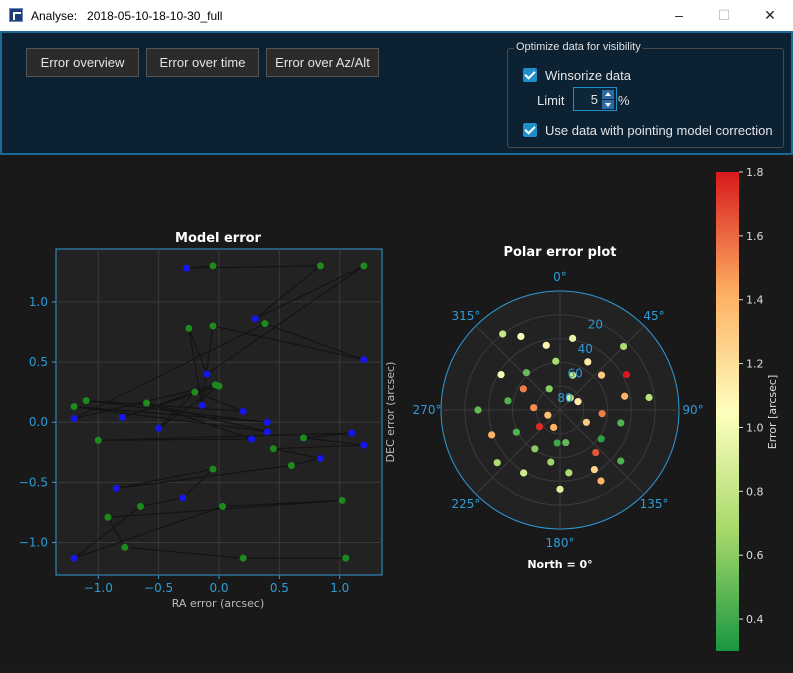 The image size is (793, 673). Describe the element at coordinates (608, 94) in the screenshot. I see `spin-up-icon` at that location.